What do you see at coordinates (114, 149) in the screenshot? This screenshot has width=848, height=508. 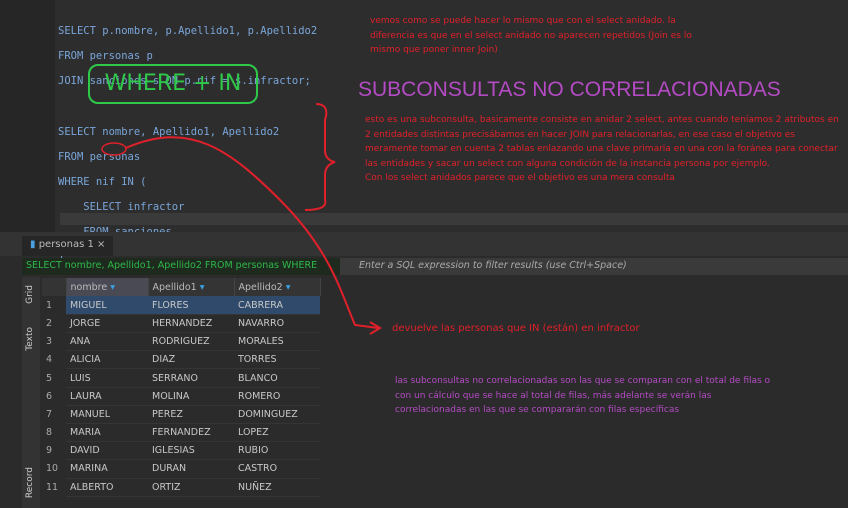 I see `in-circle-annotation` at bounding box center [114, 149].